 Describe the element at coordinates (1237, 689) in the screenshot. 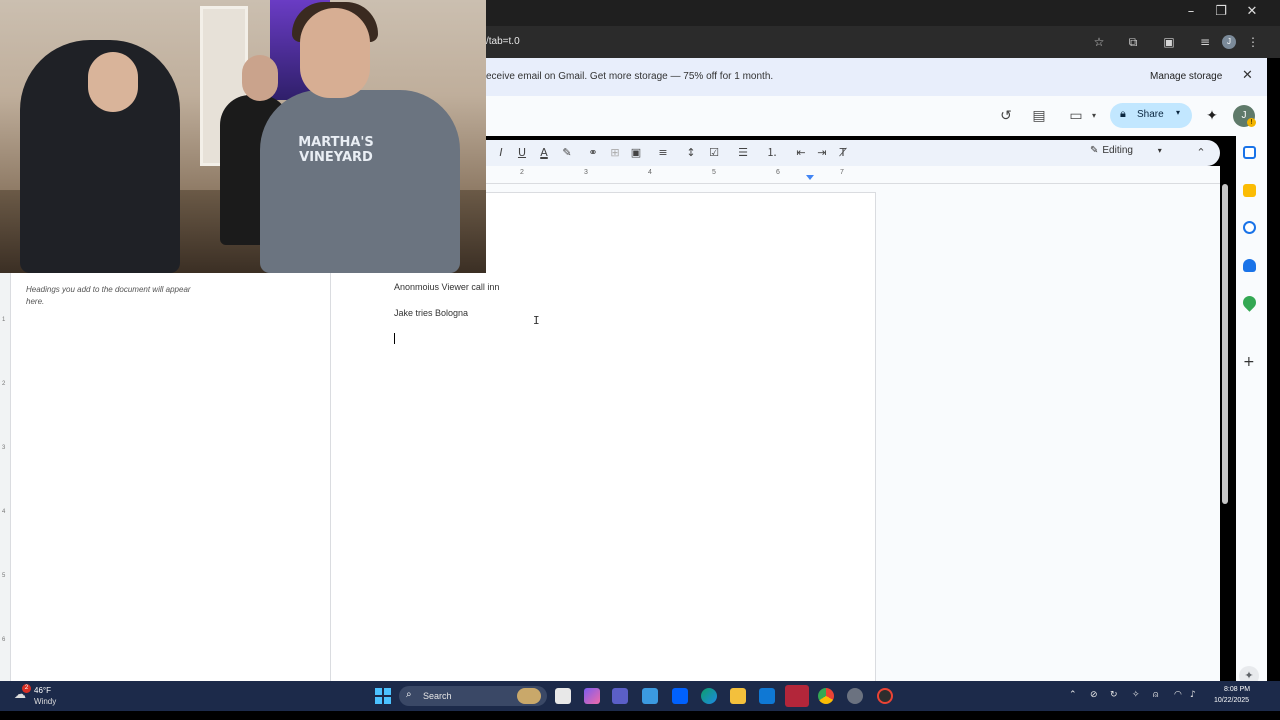

I see `clock-time: 8:08 PM` at that location.